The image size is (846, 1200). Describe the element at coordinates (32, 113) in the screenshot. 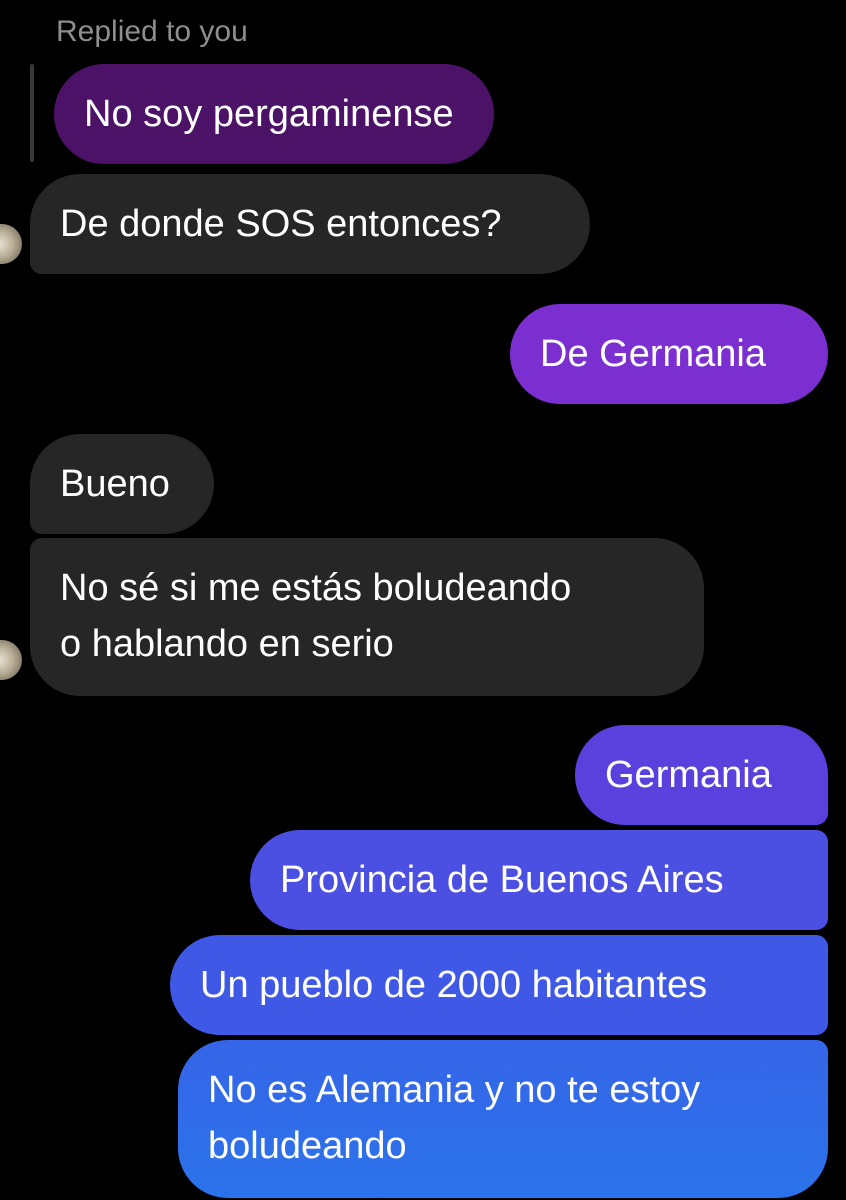

I see `reply-indicator-bar` at that location.